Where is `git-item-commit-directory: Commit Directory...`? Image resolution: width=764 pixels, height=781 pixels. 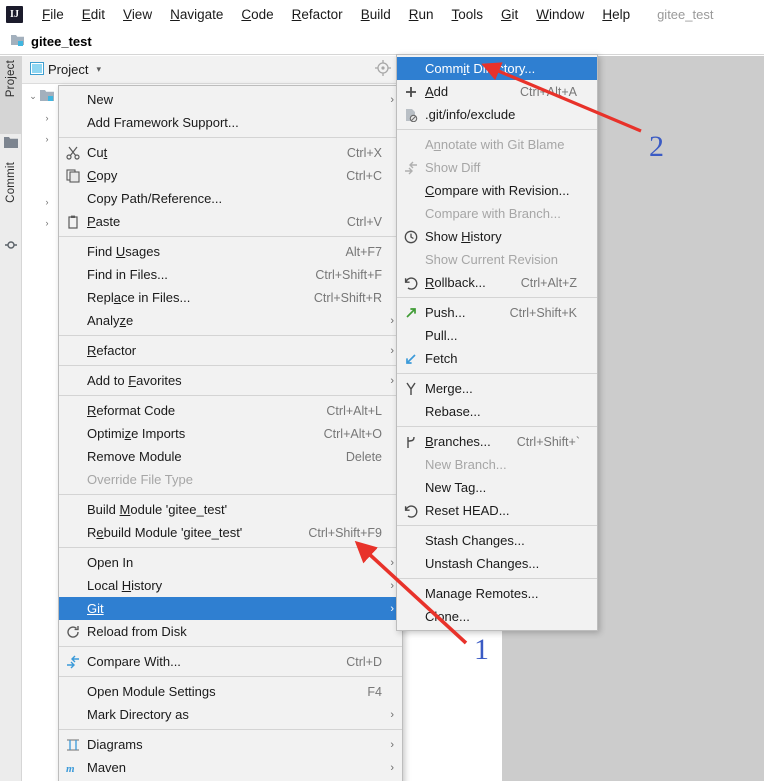
git-item-commit-directory: Commit Directory... is located at coordinates (497, 68).